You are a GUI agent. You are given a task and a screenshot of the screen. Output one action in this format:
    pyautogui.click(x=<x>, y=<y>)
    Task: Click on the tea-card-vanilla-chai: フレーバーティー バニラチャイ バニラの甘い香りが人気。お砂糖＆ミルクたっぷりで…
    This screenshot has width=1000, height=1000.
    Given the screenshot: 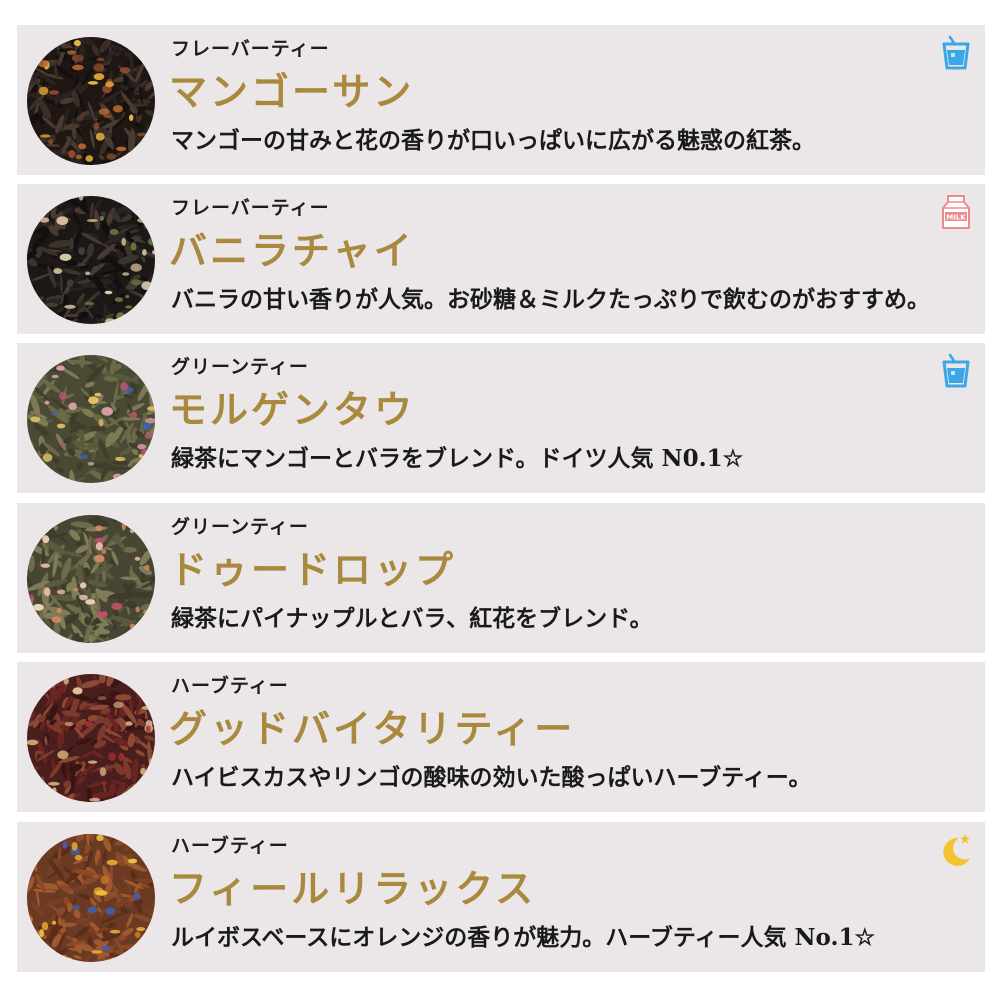 What is the action you would take?
    pyautogui.click(x=501, y=259)
    